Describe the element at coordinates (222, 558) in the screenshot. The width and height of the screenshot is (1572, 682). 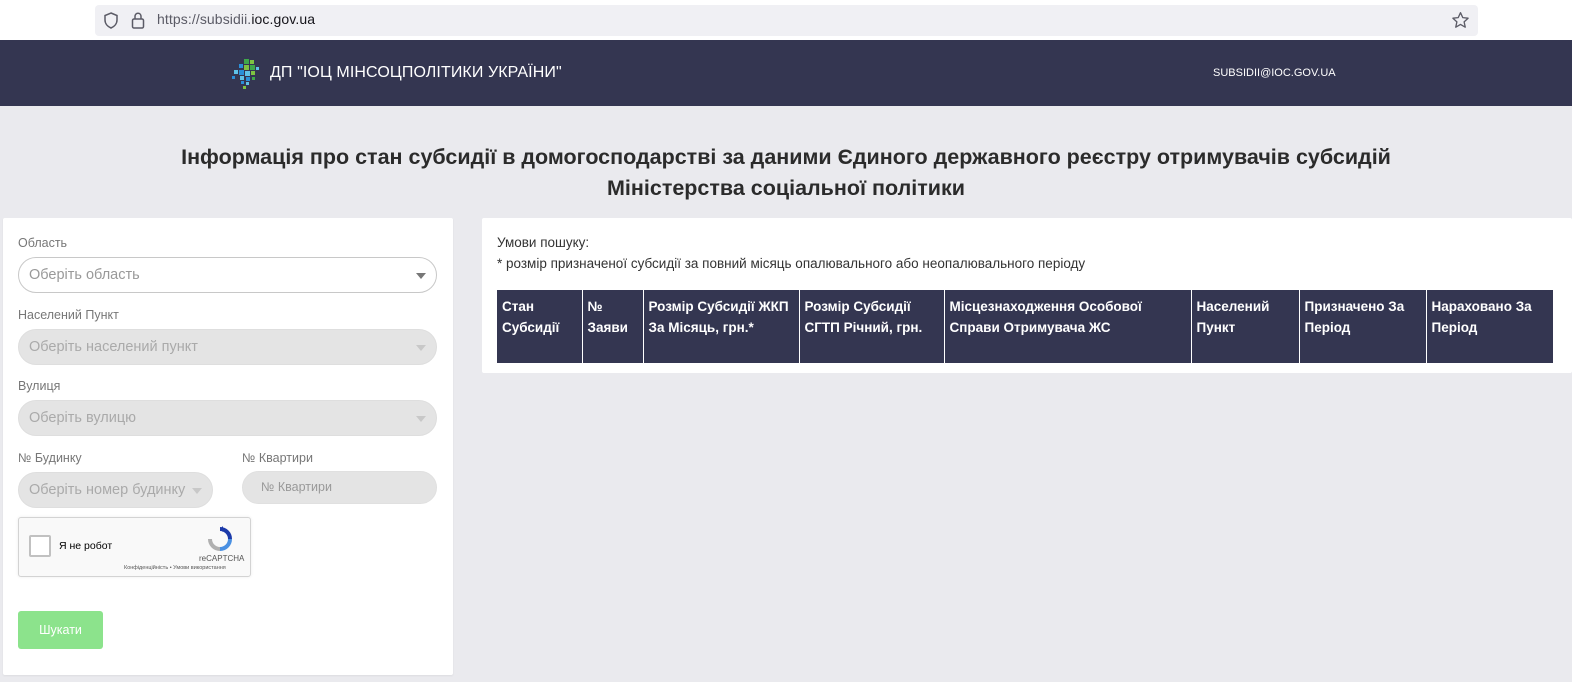
I see `recaptcha-brand: reCAPTCHA` at that location.